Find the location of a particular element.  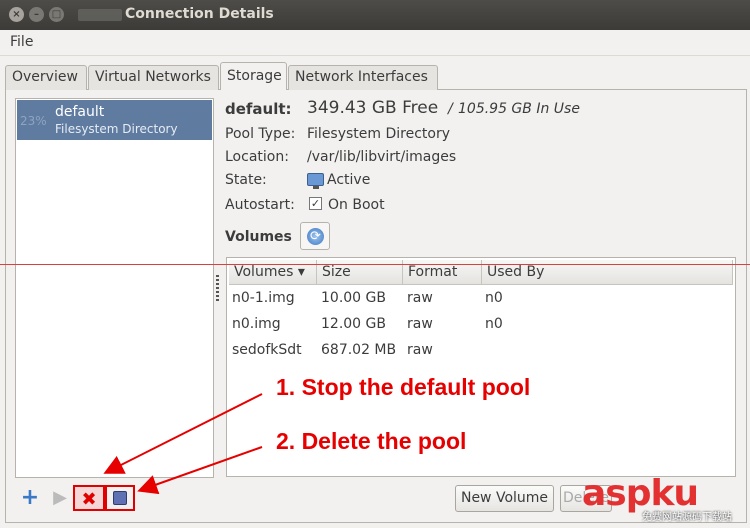

tab-virtual-networks: Virtual Networks is located at coordinates (153, 77).